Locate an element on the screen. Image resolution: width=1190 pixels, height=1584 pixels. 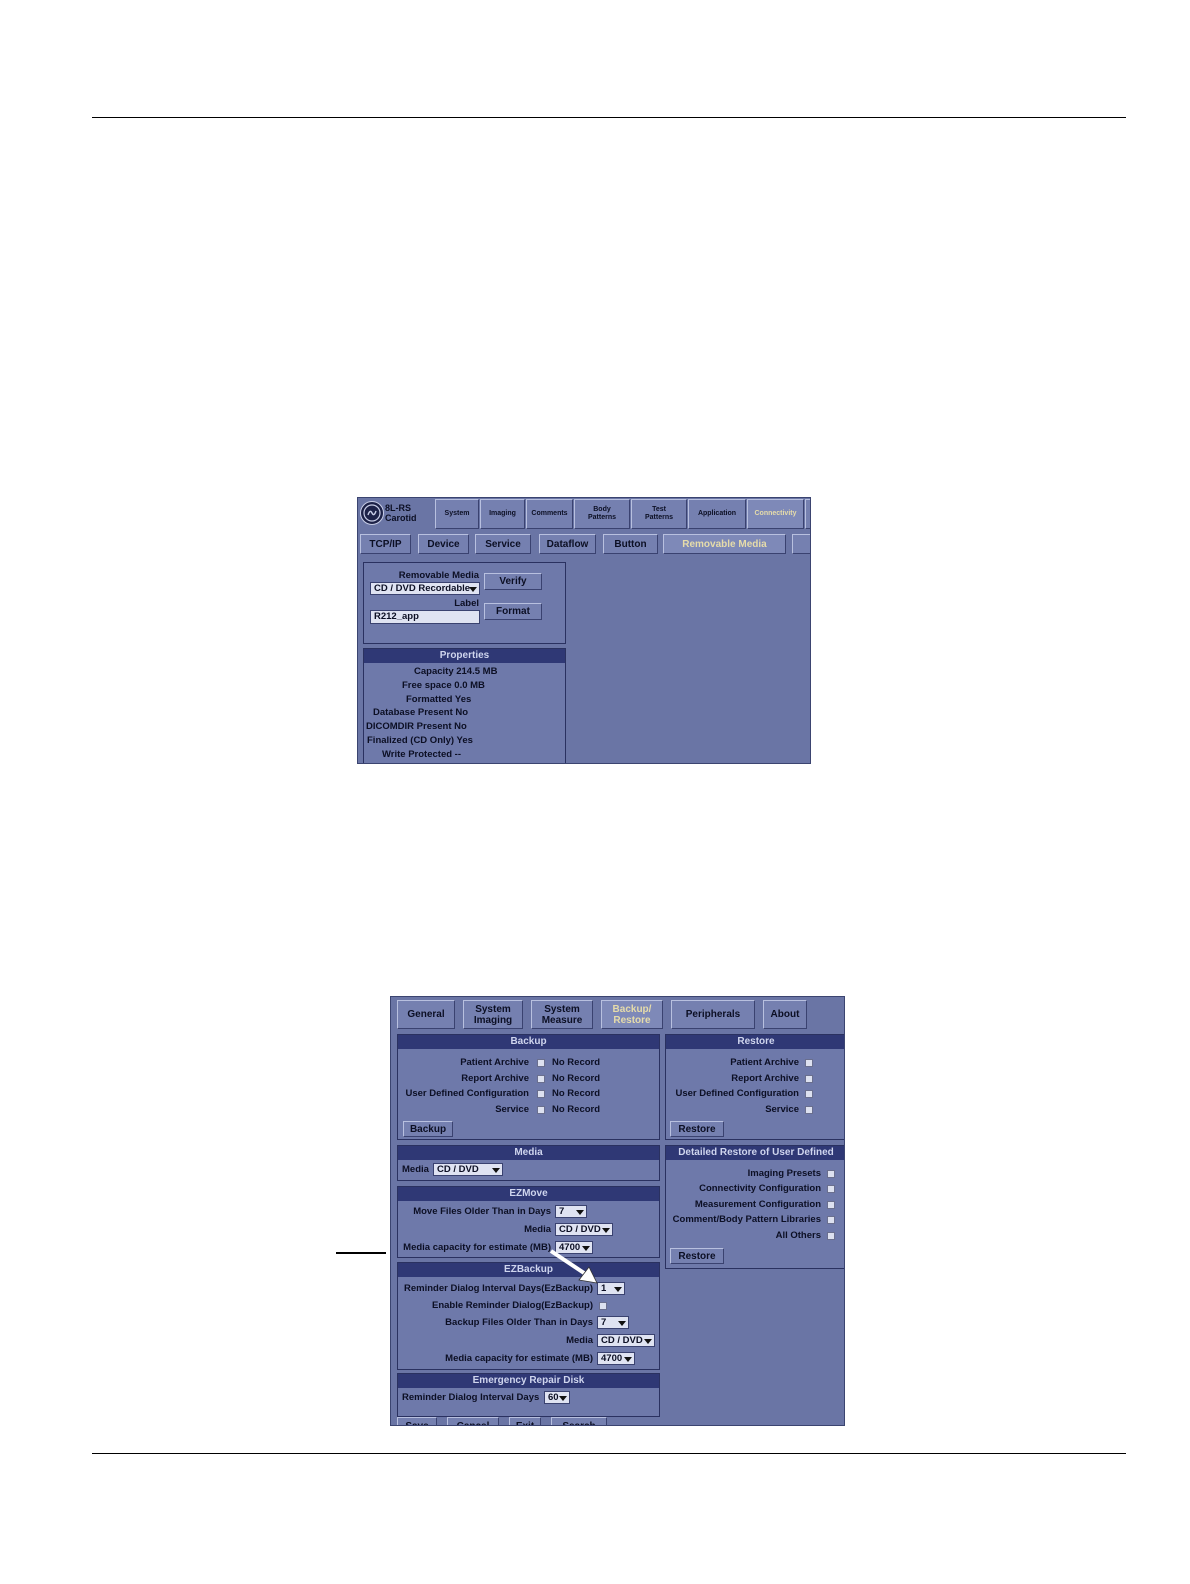
restore-header: Restore is located at coordinates (755, 1042).